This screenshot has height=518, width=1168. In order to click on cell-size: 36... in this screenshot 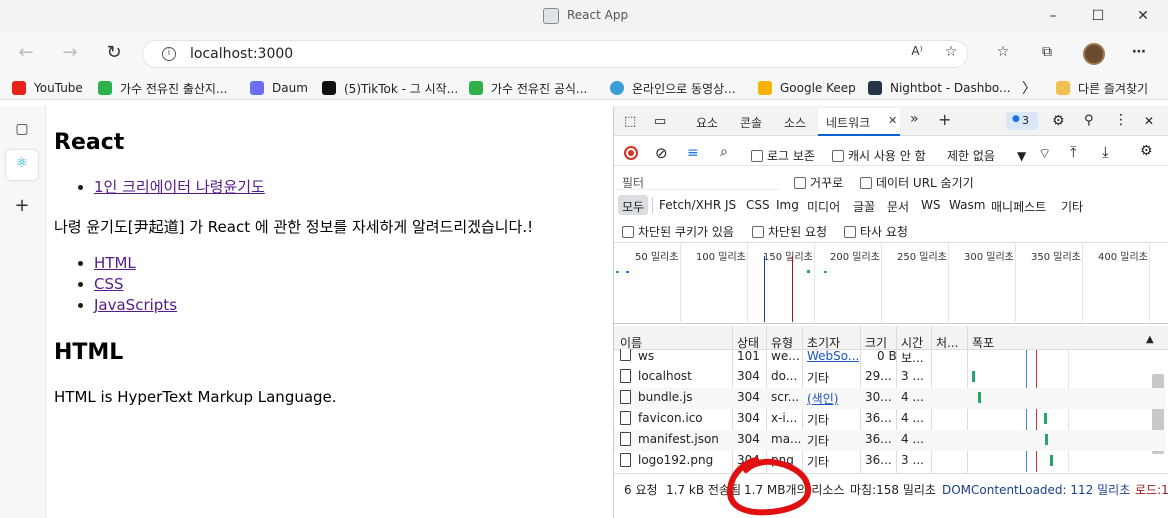, I will do `click(878, 418)`.